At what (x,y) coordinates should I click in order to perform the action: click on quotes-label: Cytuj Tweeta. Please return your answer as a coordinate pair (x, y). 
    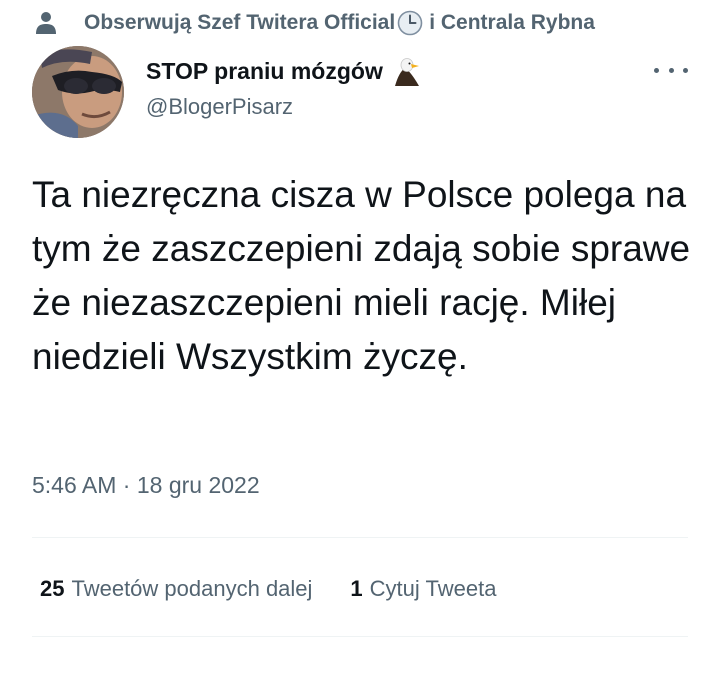
    Looking at the image, I should click on (433, 588).